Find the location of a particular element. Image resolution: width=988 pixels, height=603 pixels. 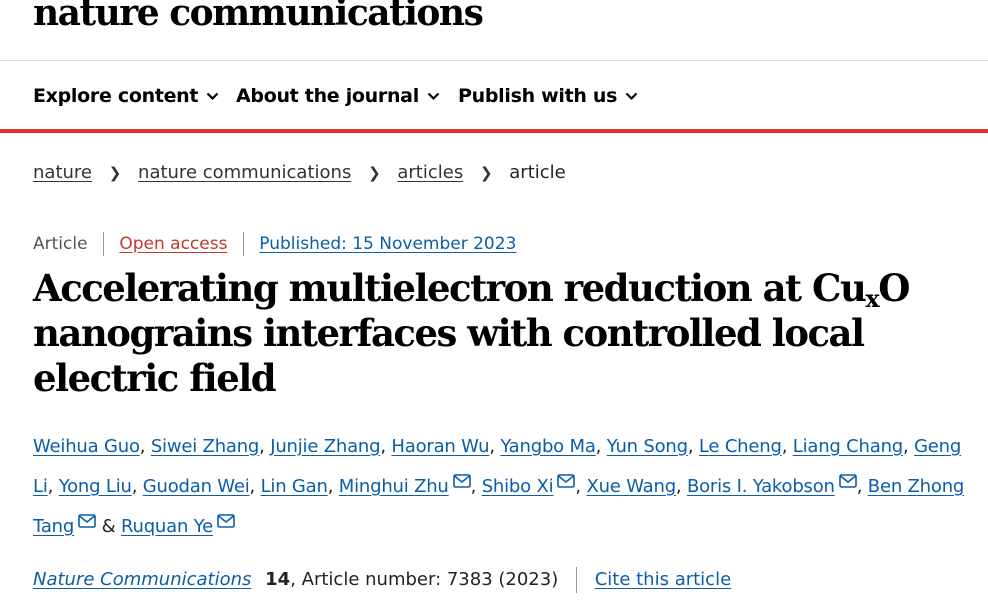

open-access-link: Open access is located at coordinates (173, 244).